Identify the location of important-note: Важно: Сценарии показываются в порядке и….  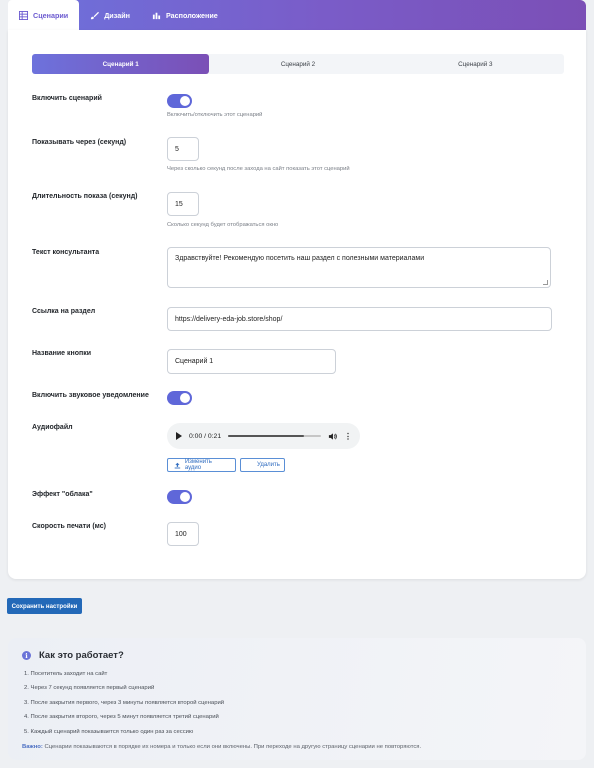
(221, 747).